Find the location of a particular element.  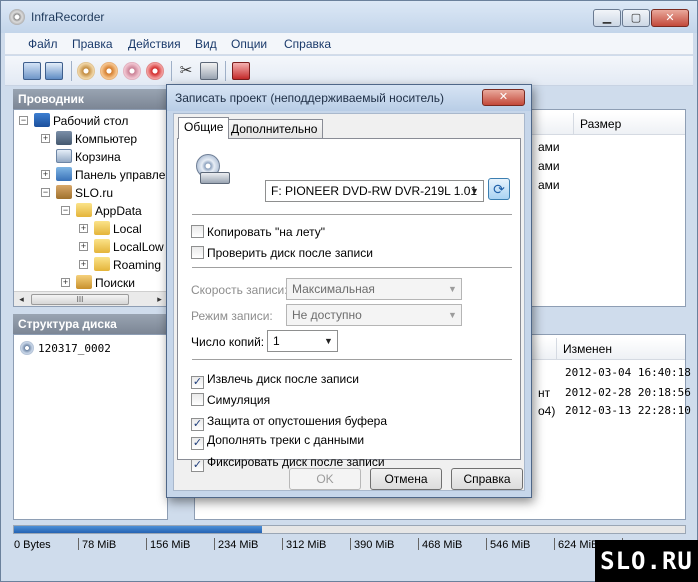

menu-view: Вид is located at coordinates (206, 44).